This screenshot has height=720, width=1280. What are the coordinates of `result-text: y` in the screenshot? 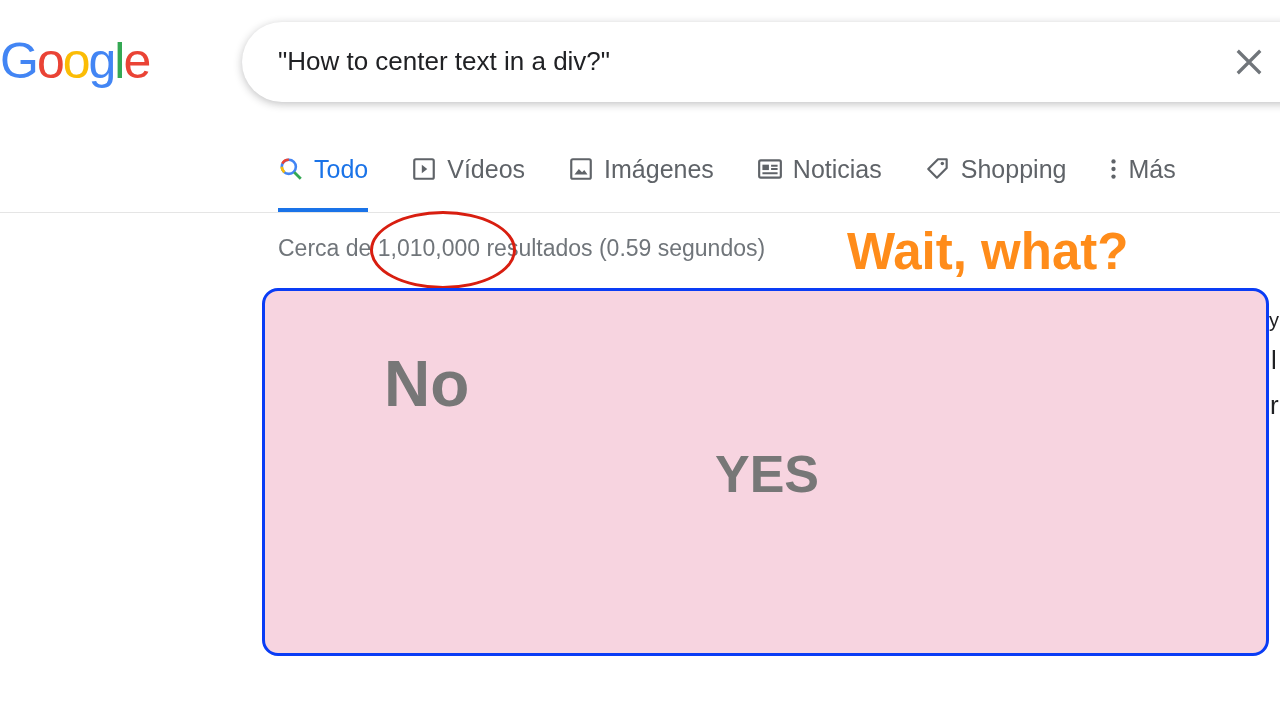 It's located at (1274, 320).